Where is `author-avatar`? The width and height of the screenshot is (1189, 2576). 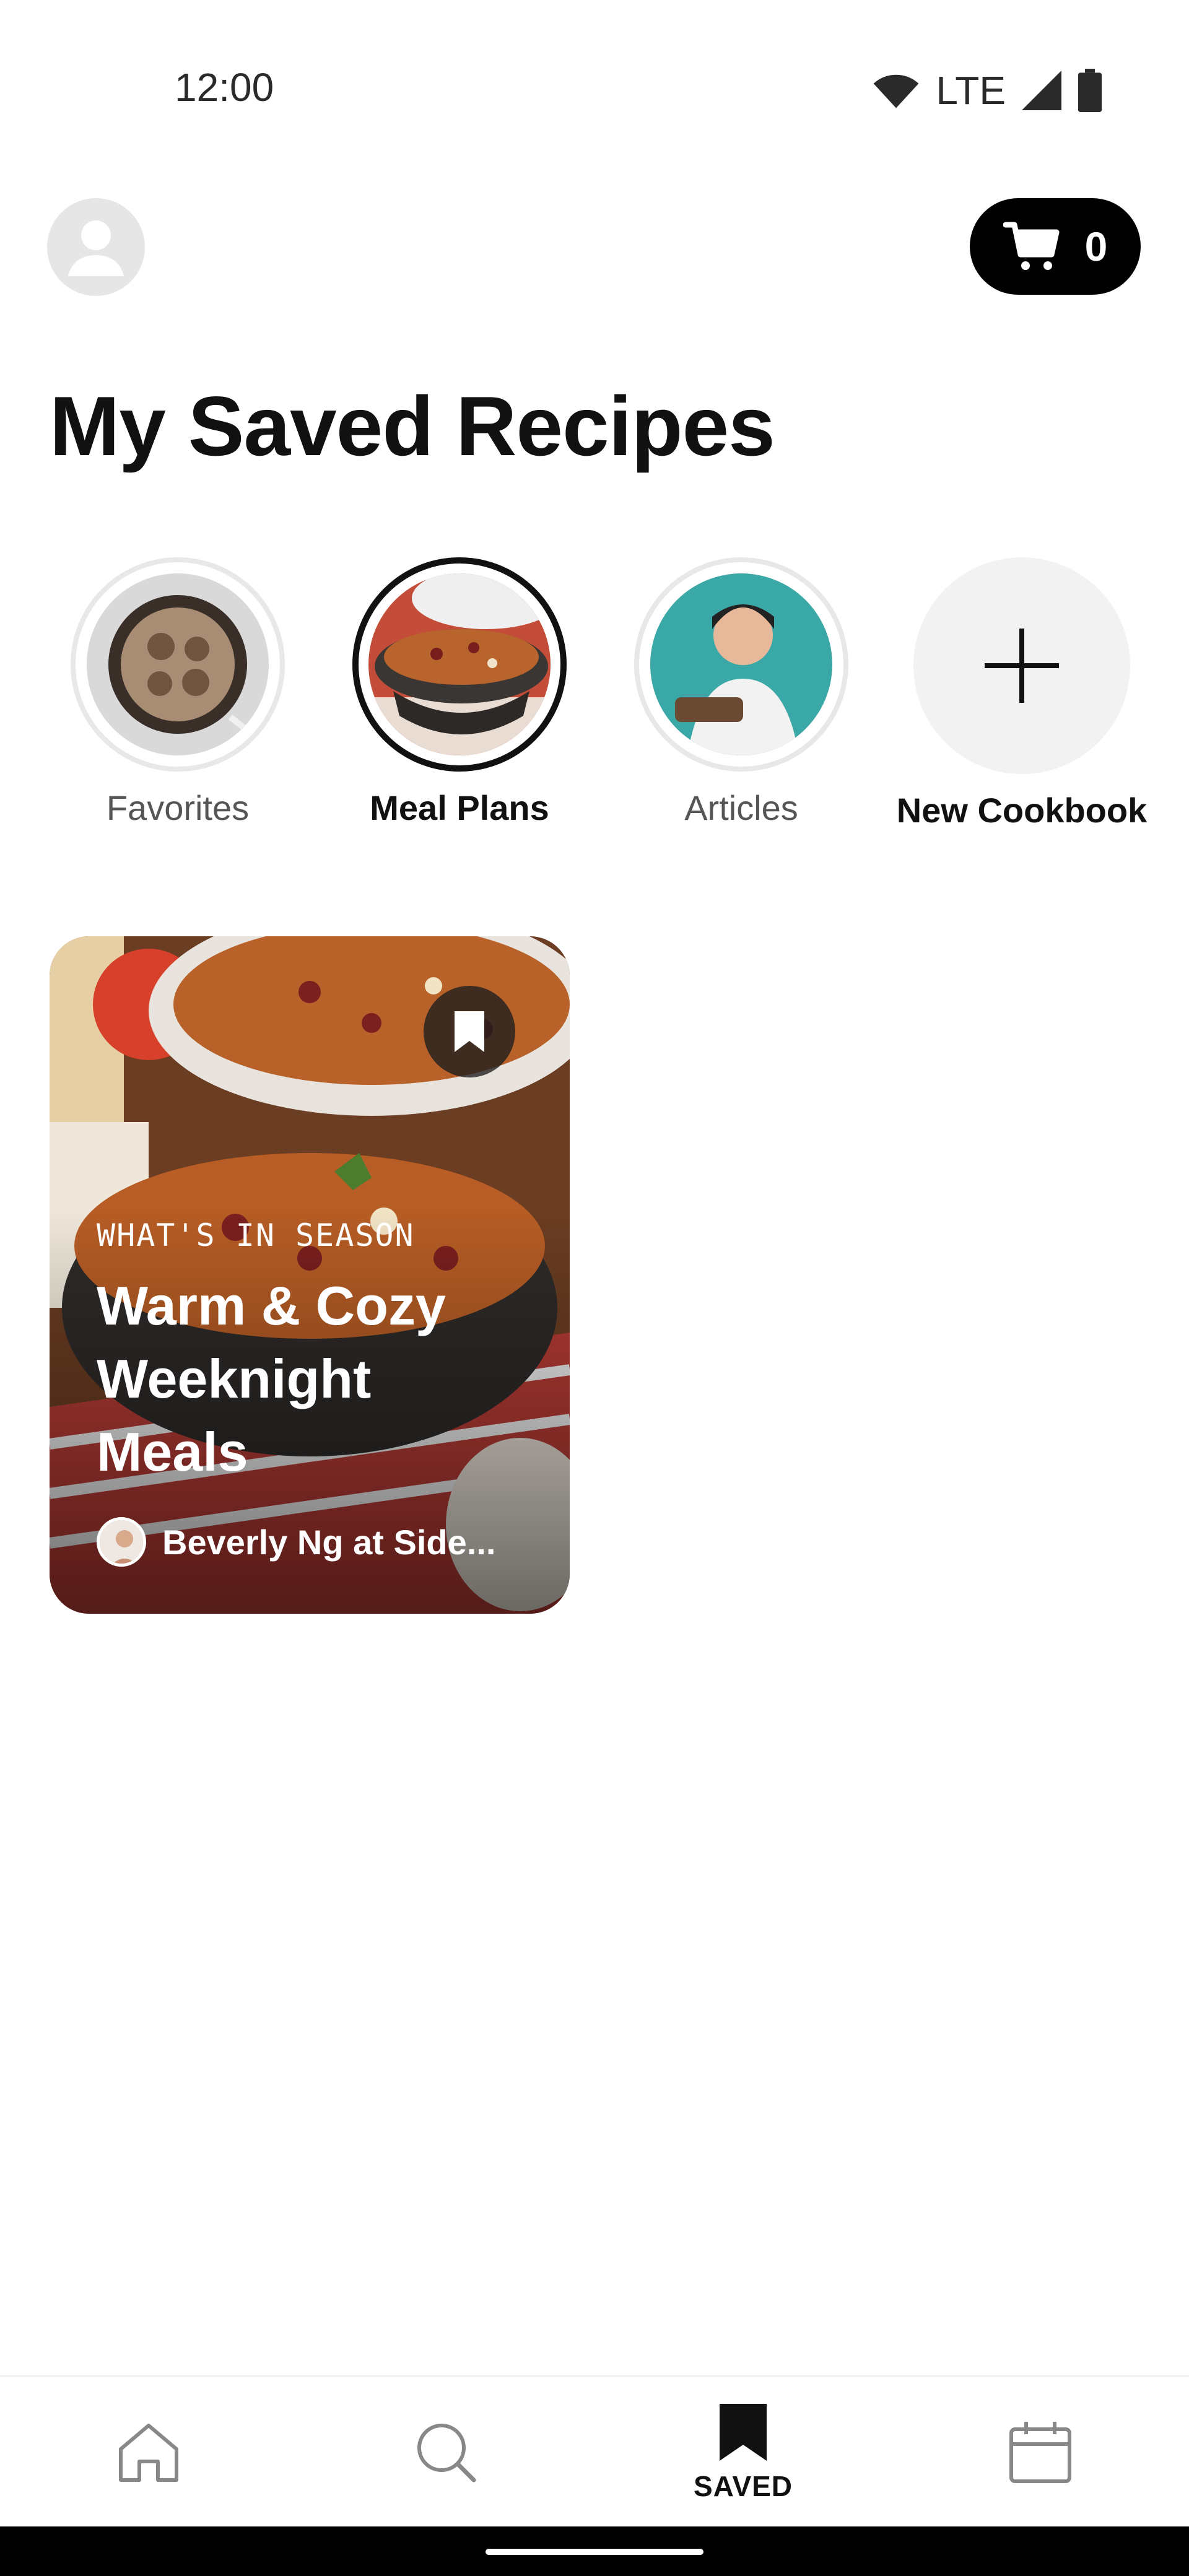 author-avatar is located at coordinates (121, 1542).